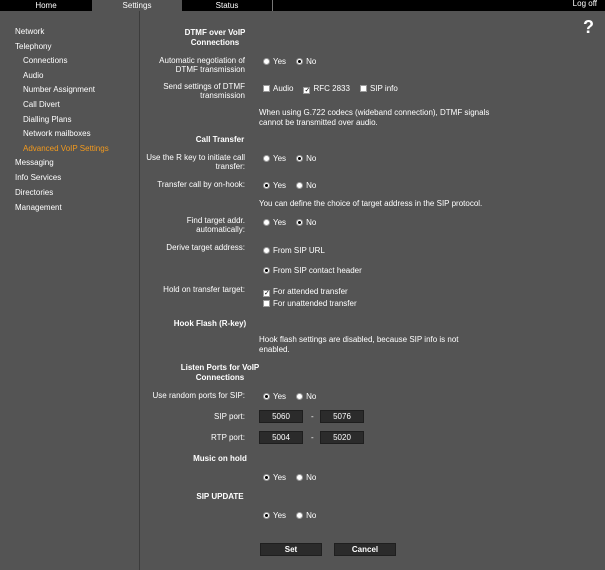 The width and height of the screenshot is (605, 570). What do you see at coordinates (34, 193) in the screenshot?
I see `sidebar-item-directories: Directories` at bounding box center [34, 193].